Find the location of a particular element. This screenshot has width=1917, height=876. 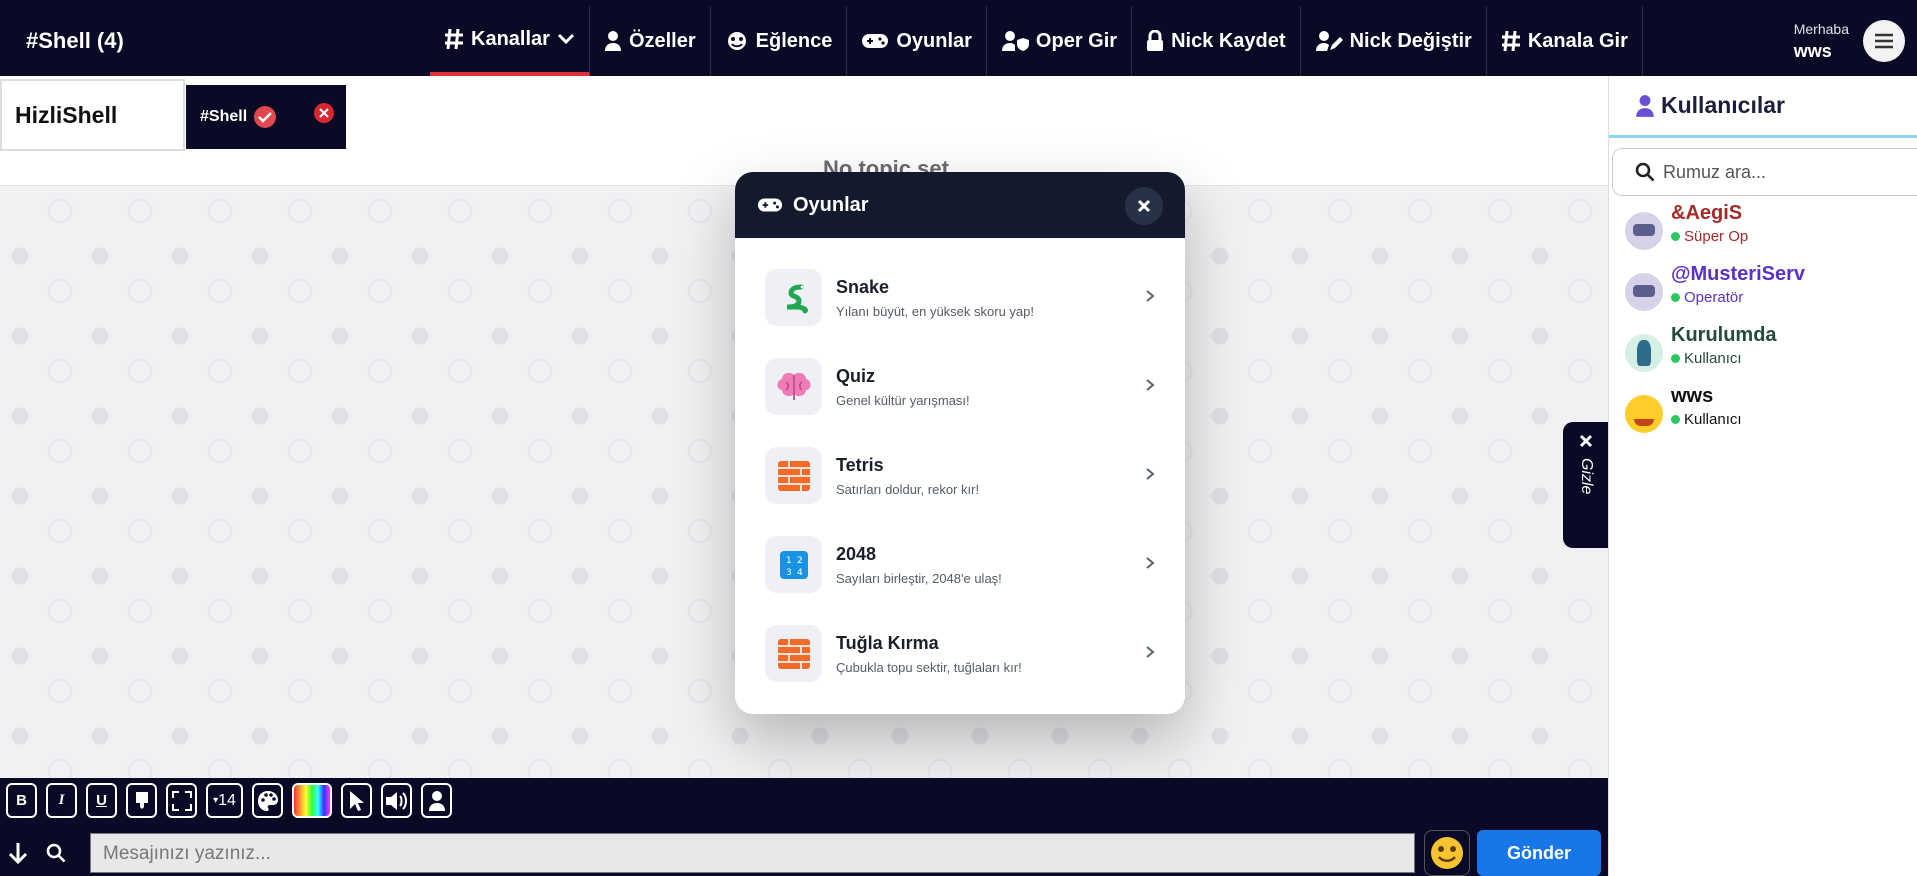

nav-nick-kaydet: Nick Kaydet is located at coordinates (1216, 41).